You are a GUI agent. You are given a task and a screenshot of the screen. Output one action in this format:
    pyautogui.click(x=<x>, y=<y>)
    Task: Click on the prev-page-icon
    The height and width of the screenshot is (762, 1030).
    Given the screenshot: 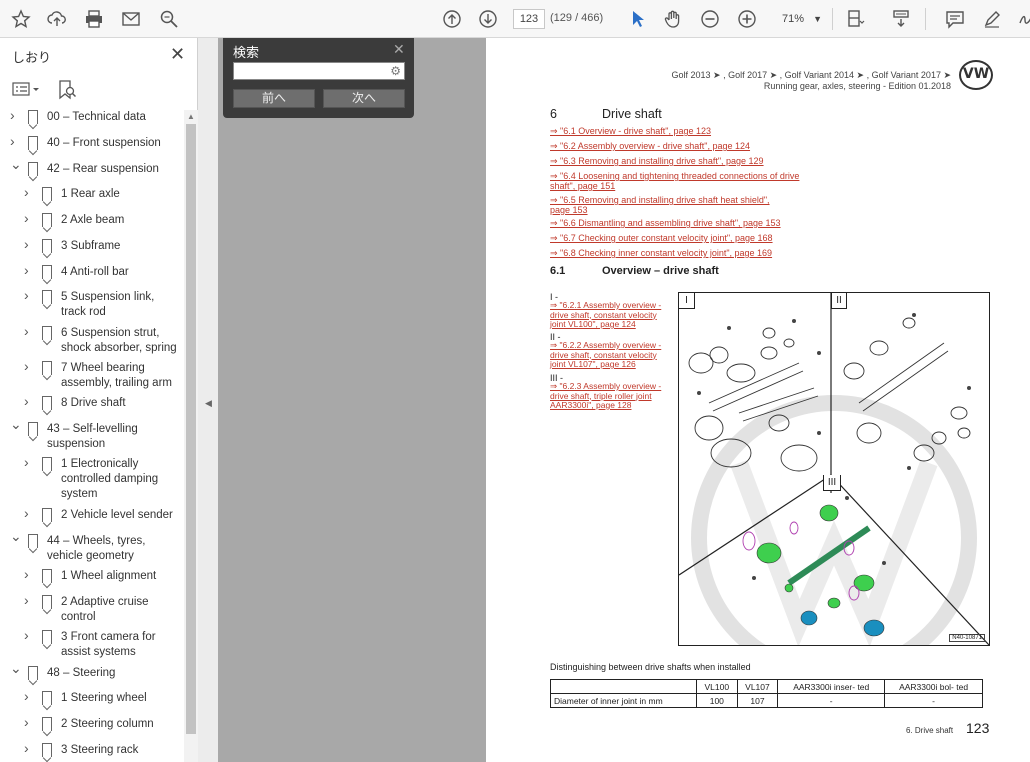 What is the action you would take?
    pyautogui.click(x=452, y=19)
    